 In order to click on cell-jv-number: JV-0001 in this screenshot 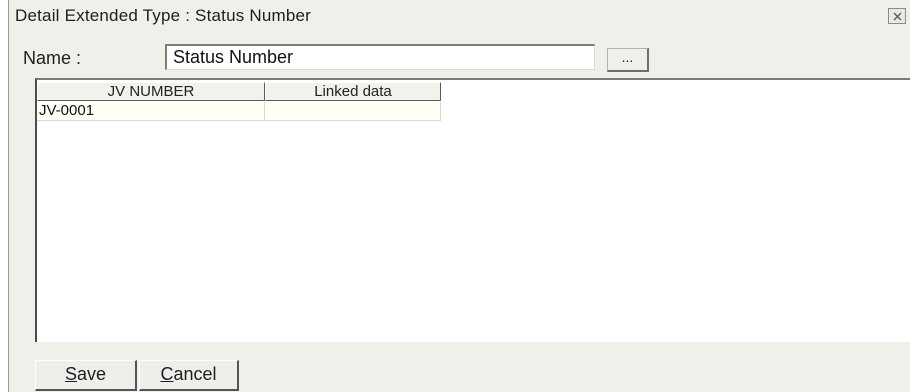, I will do `click(151, 111)`.